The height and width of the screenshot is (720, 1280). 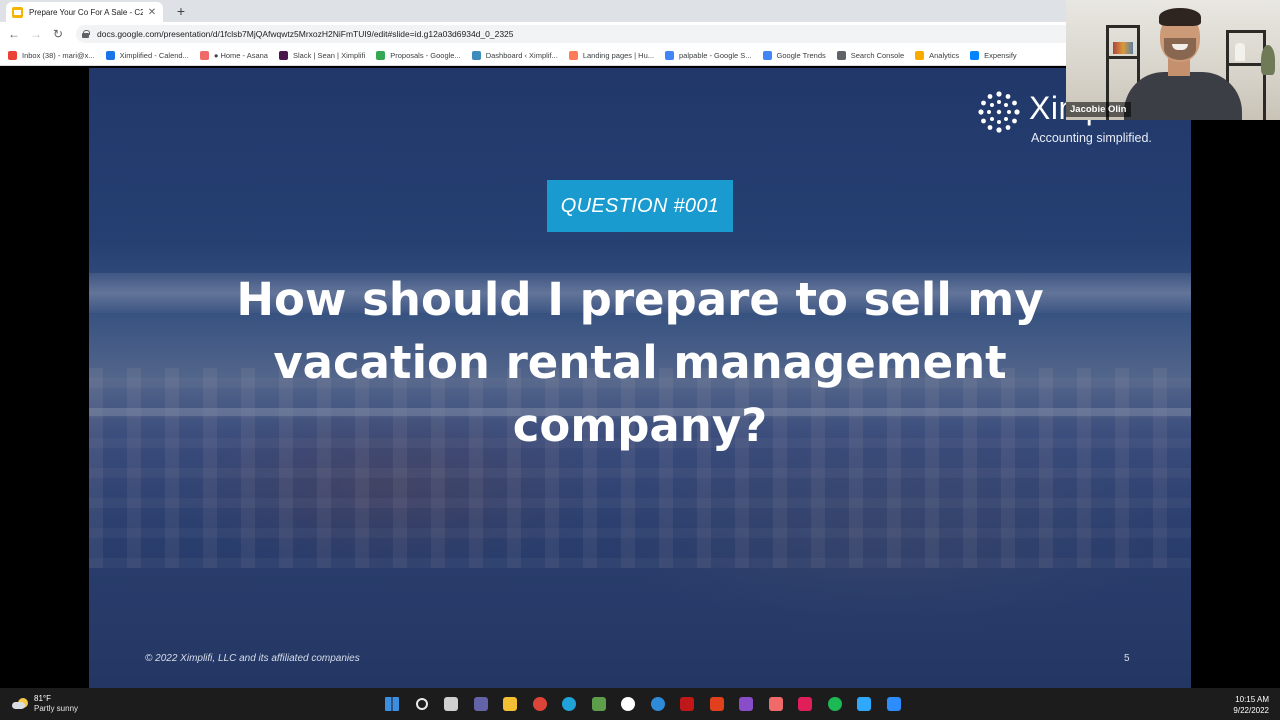 I want to click on bookmark-item: Slack | Sean | Ximplifi, so click(x=322, y=55).